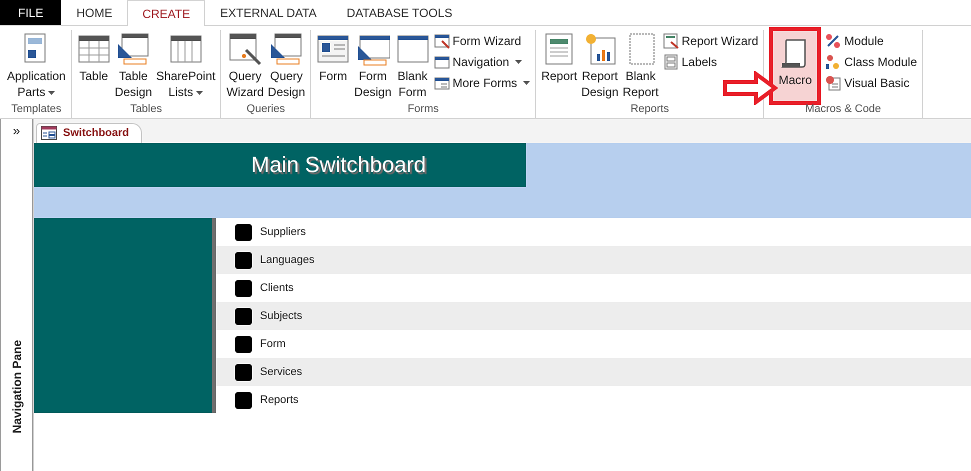 The width and height of the screenshot is (971, 471). I want to click on group-label: Reports, so click(649, 109).